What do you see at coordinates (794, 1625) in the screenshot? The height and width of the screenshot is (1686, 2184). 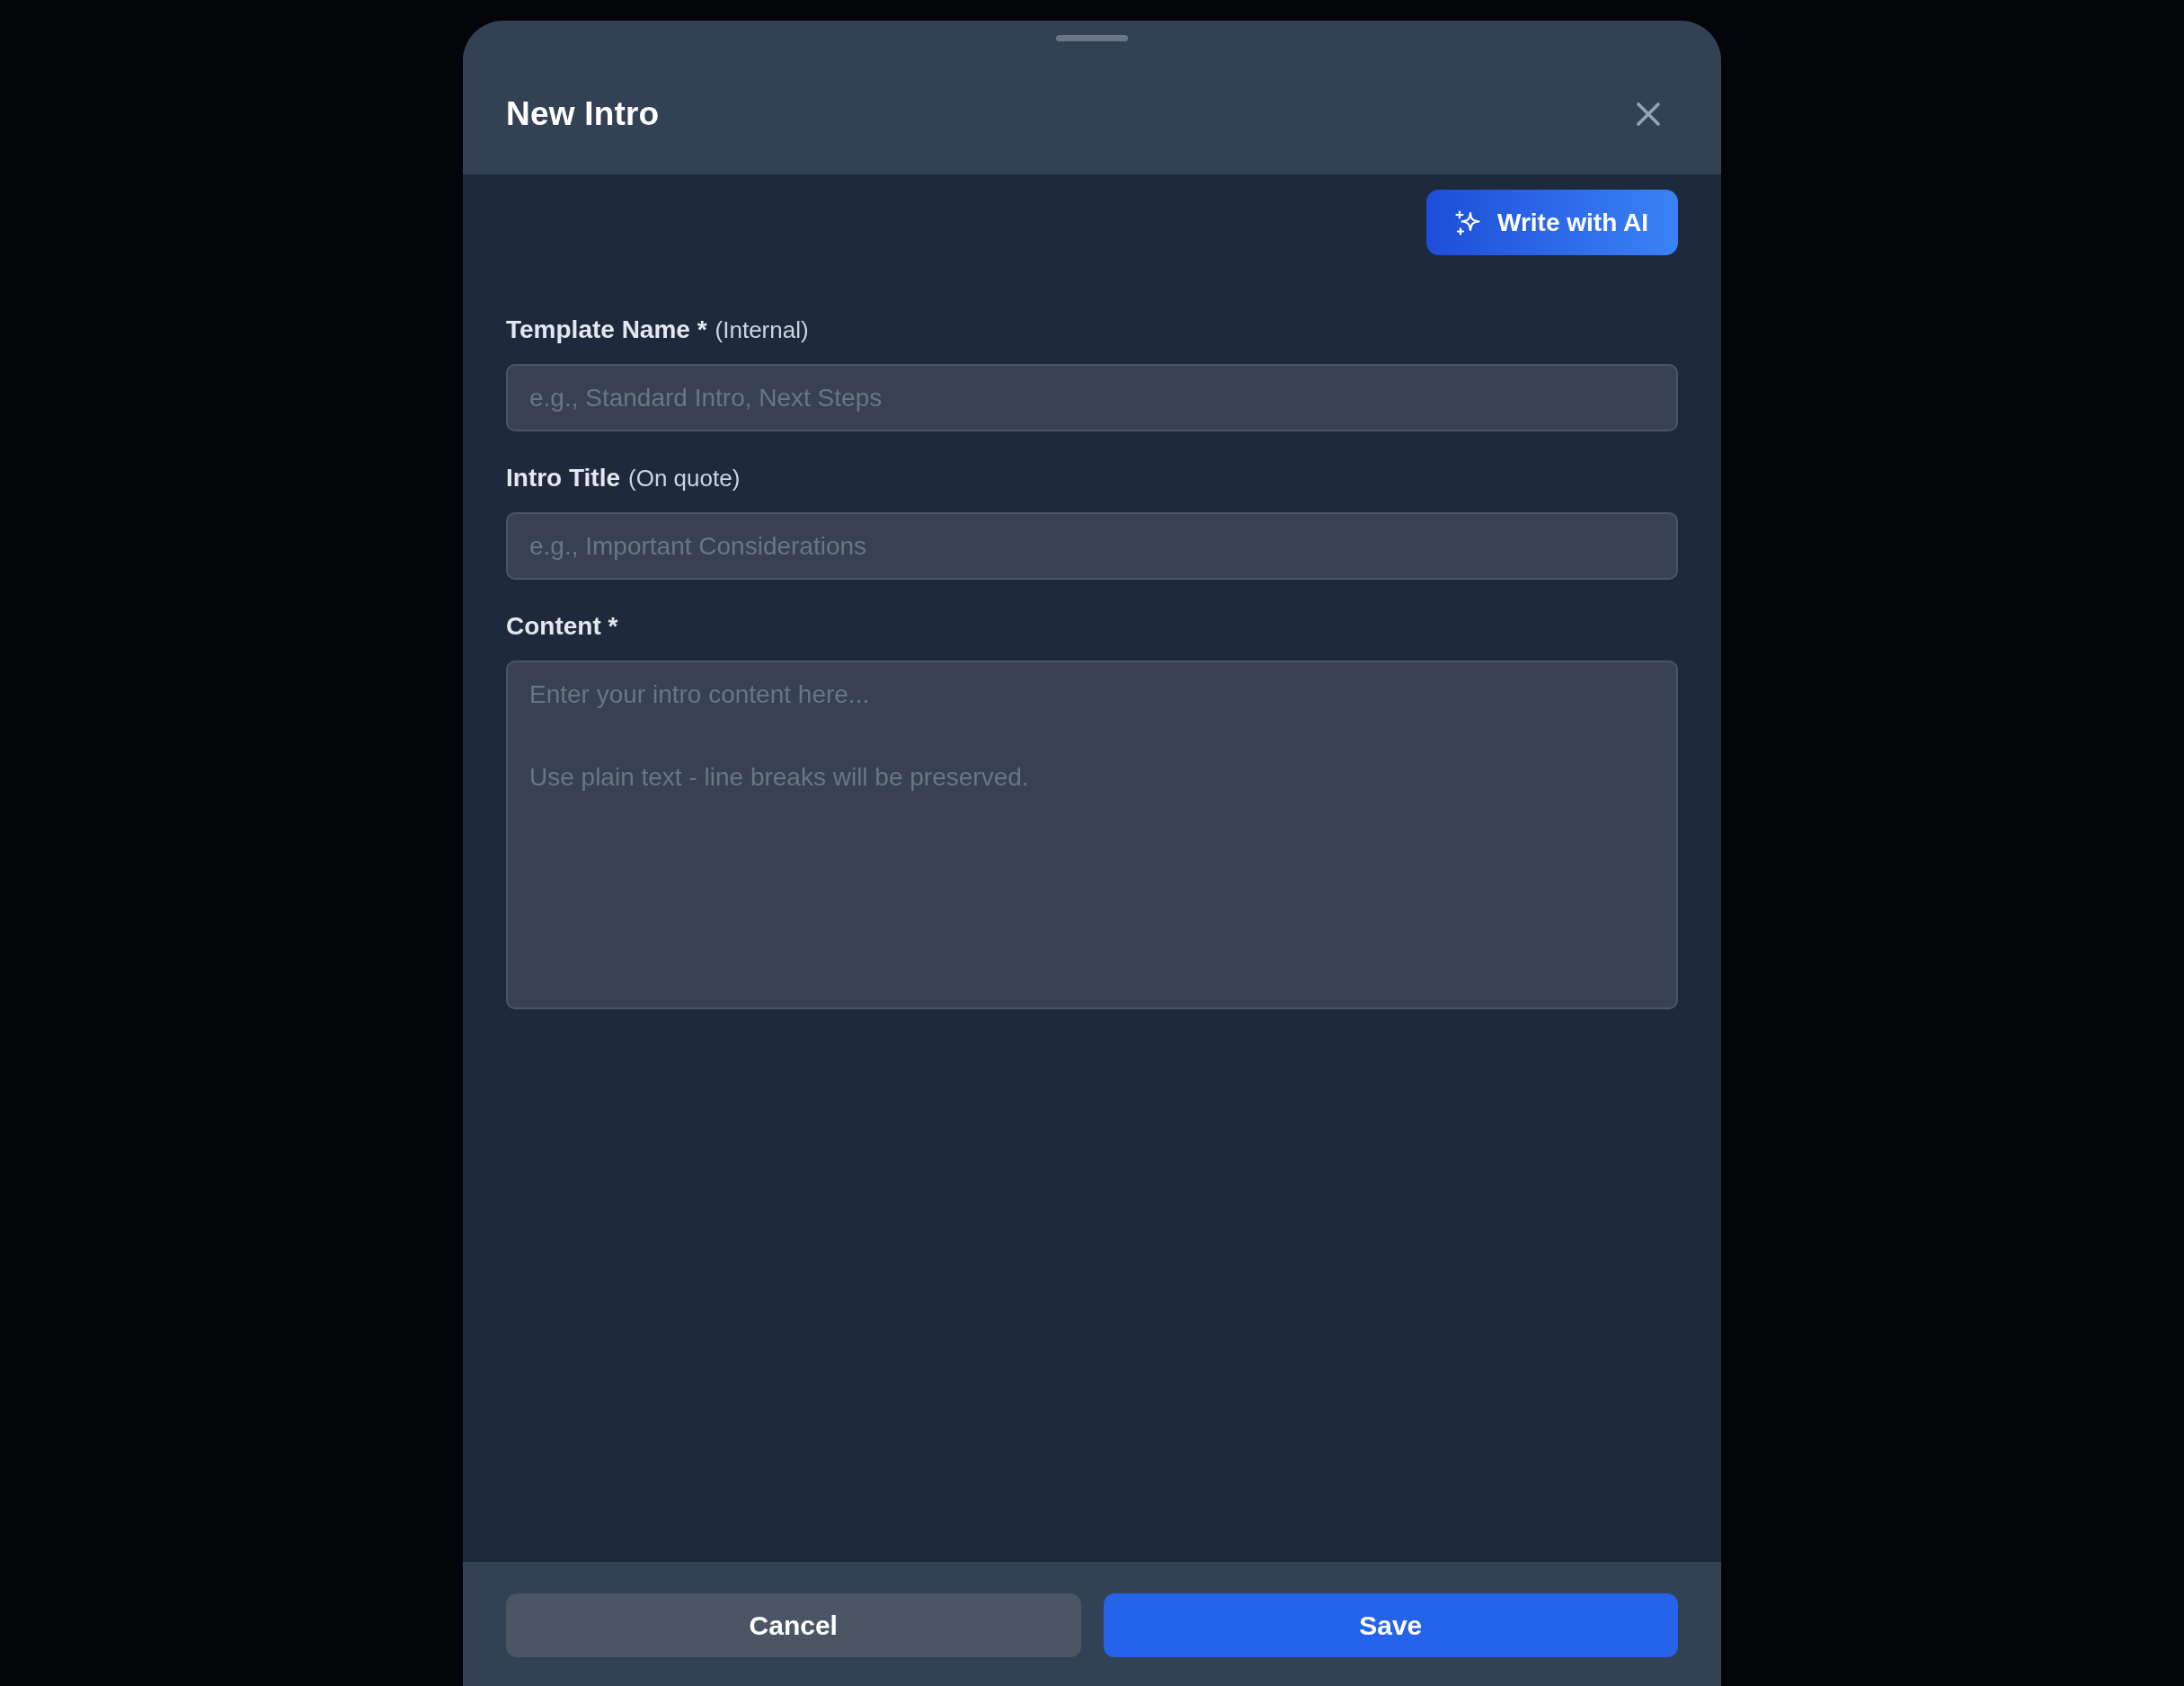 I see `cancel-button: Cancel` at bounding box center [794, 1625].